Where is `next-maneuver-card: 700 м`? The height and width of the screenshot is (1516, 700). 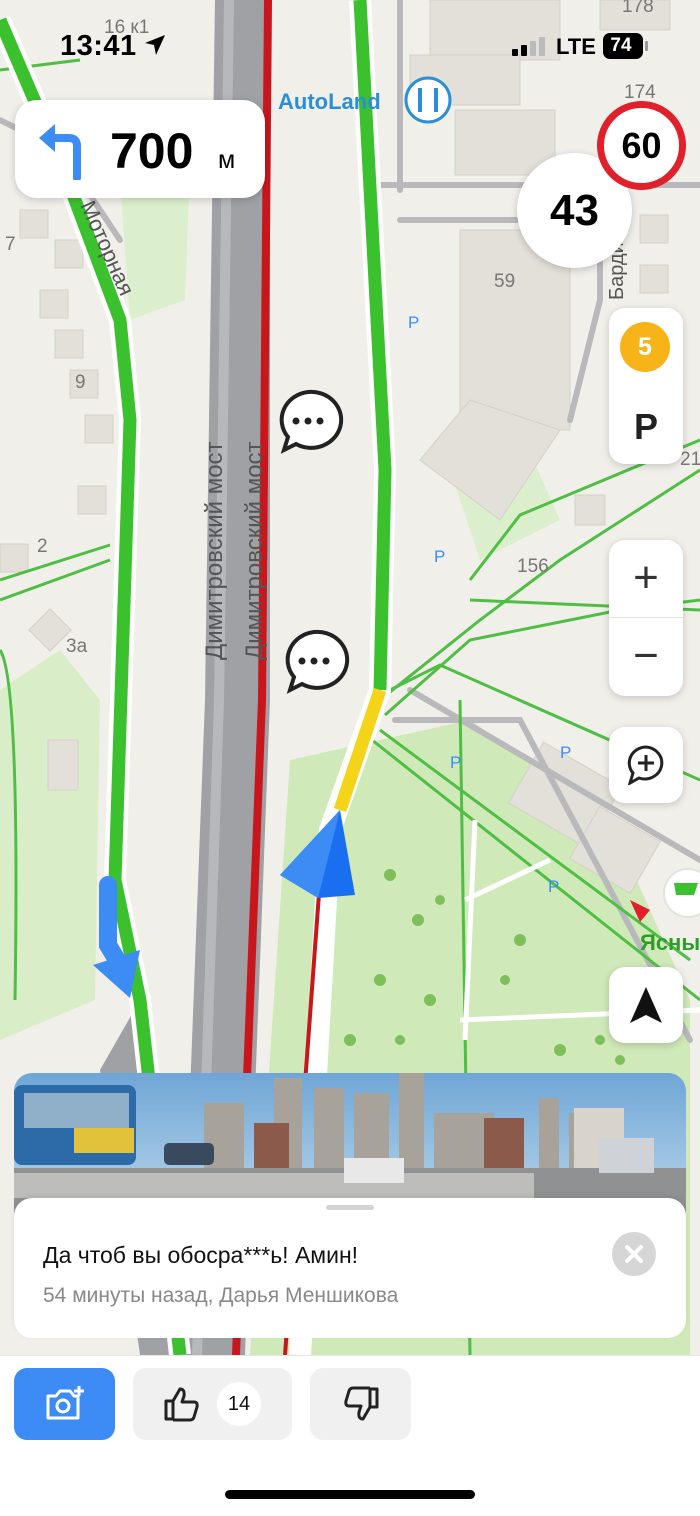 next-maneuver-card: 700 м is located at coordinates (140, 149).